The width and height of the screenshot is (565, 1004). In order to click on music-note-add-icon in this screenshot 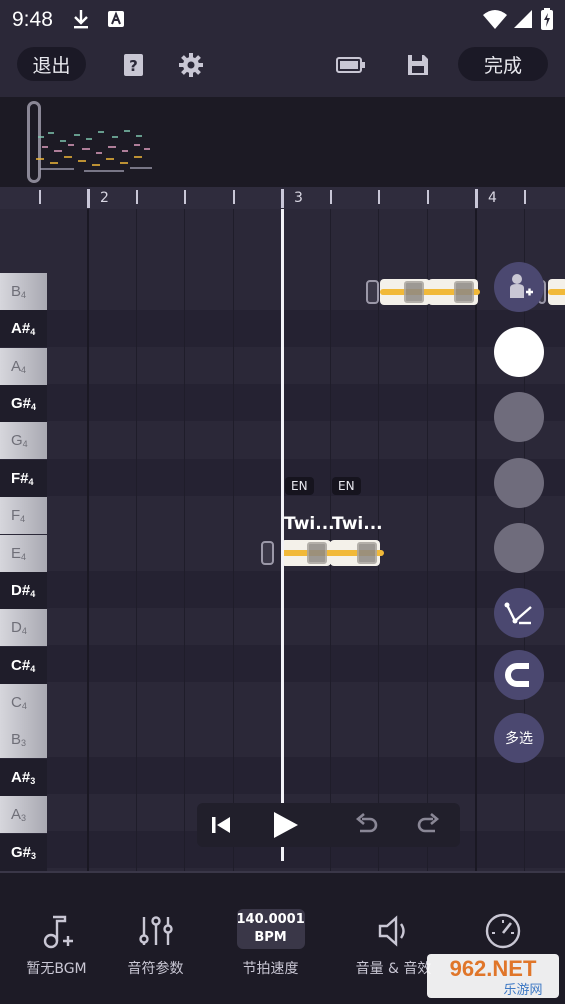, I will do `click(58, 932)`.